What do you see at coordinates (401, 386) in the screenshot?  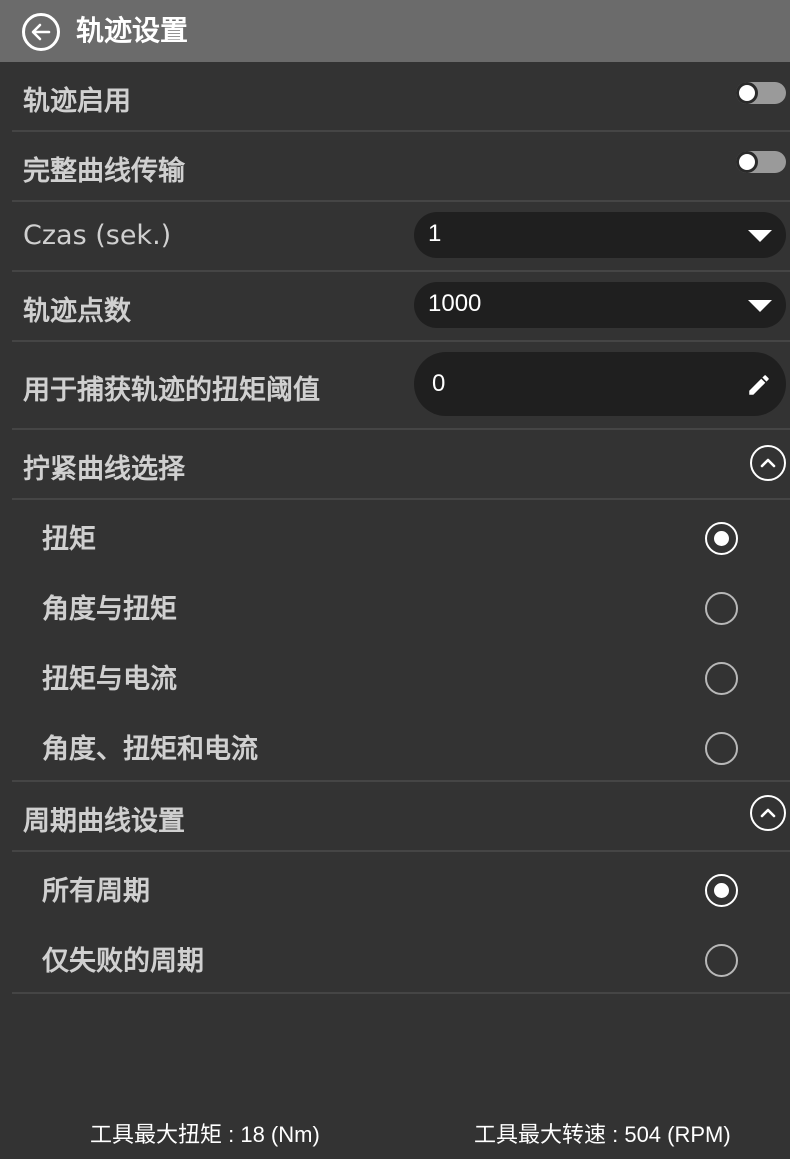 I see `threshold-row: 用于捕获轨迹的扭矩阈值 0` at bounding box center [401, 386].